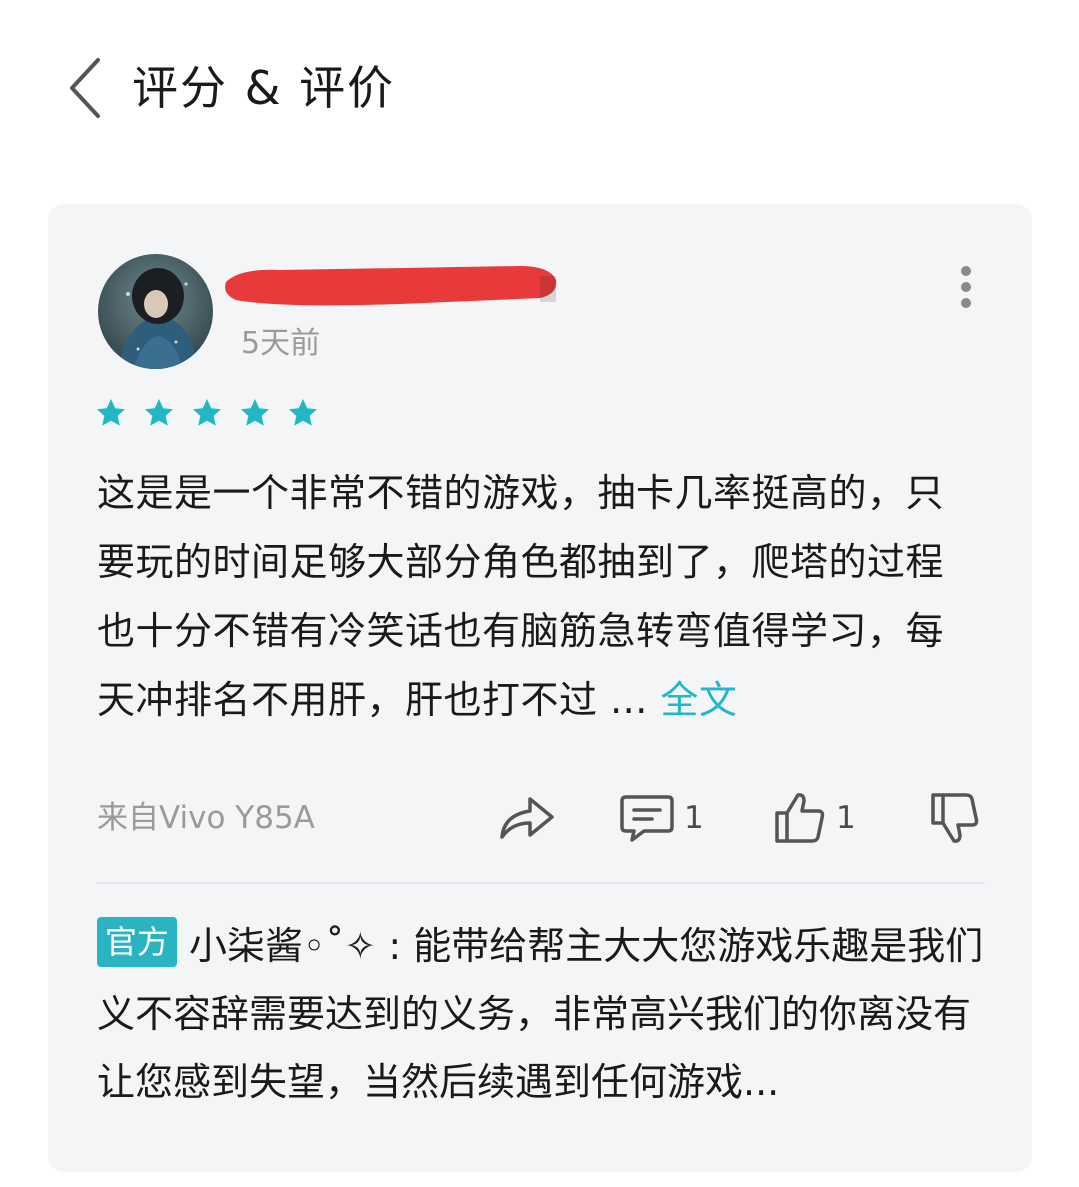 This screenshot has width=1079, height=1187. Describe the element at coordinates (846, 818) in the screenshot. I see `like-count: 1` at that location.